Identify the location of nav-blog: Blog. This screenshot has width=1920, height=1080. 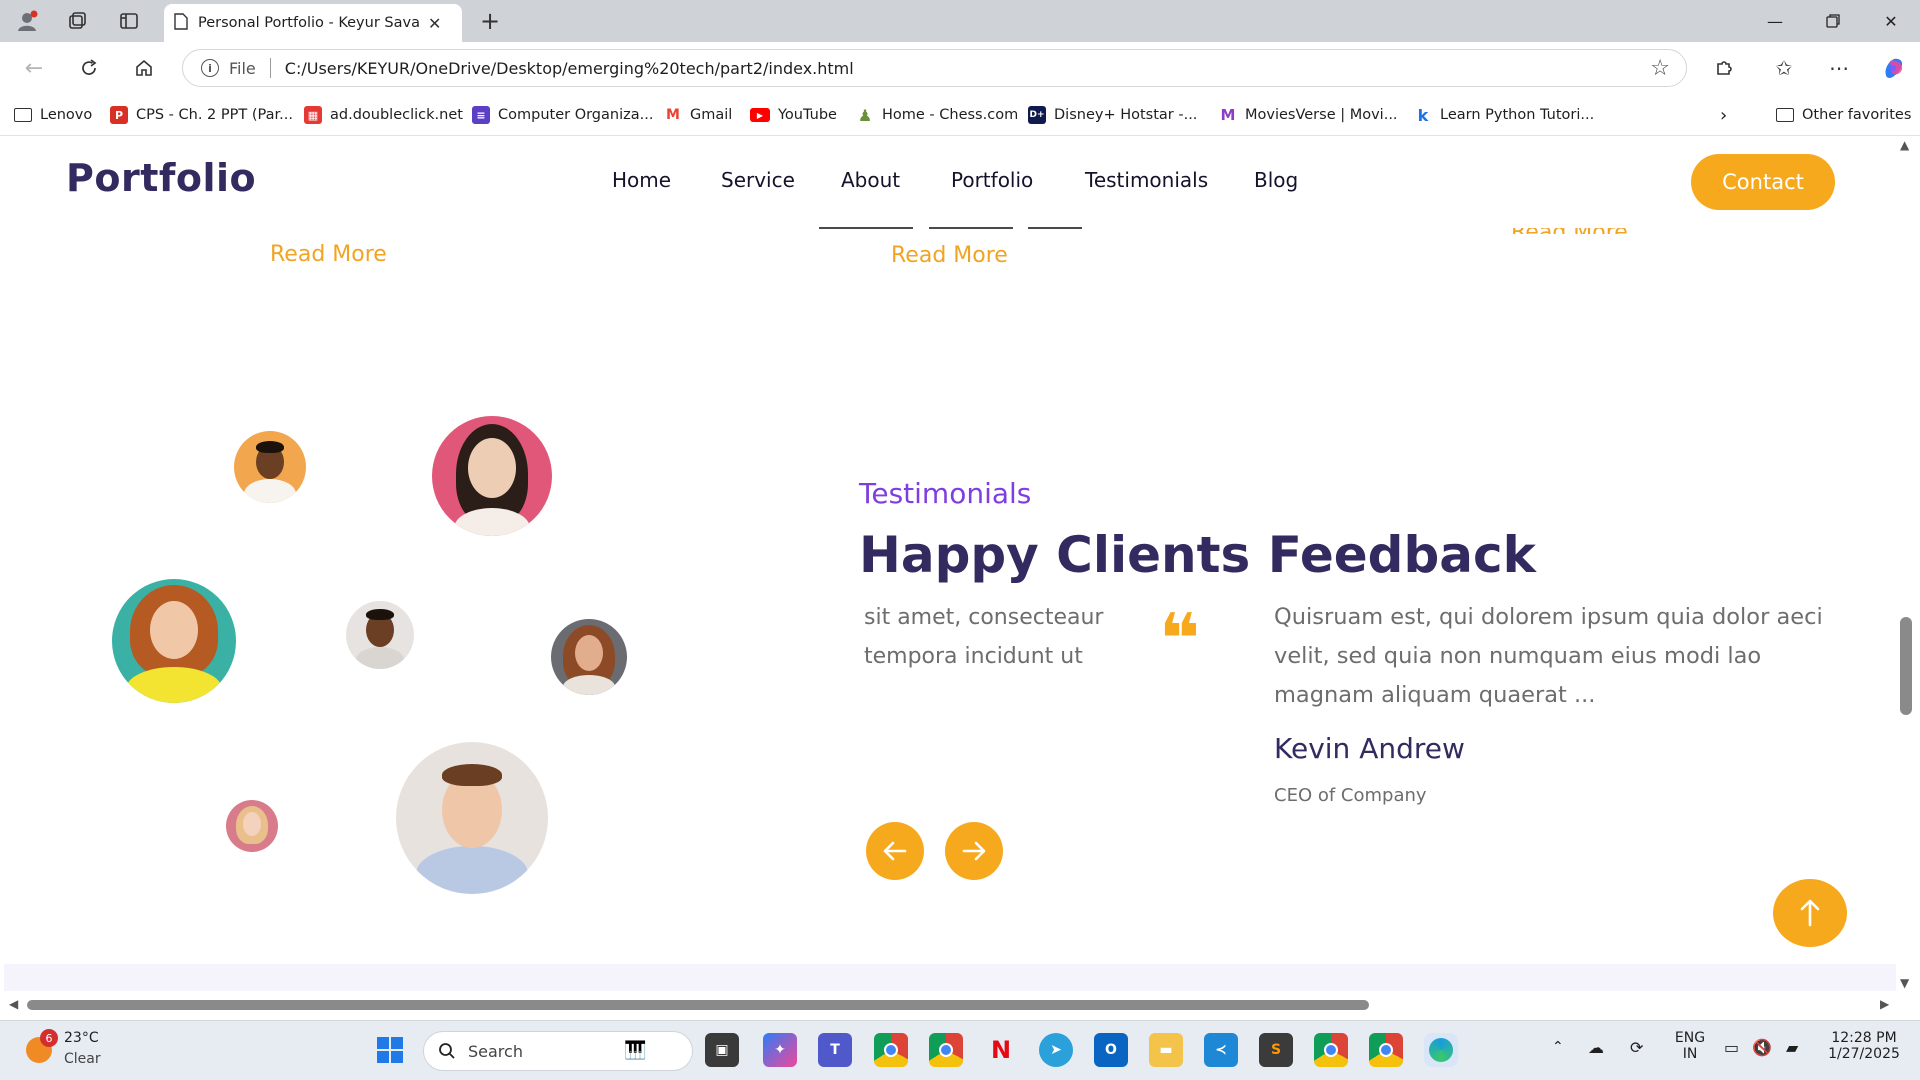
(1276, 180).